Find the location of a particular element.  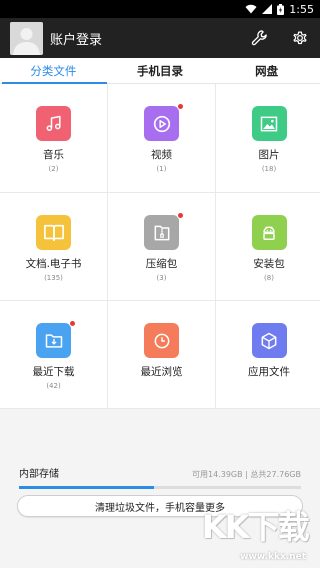

category-label: 视频 is located at coordinates (161, 155).